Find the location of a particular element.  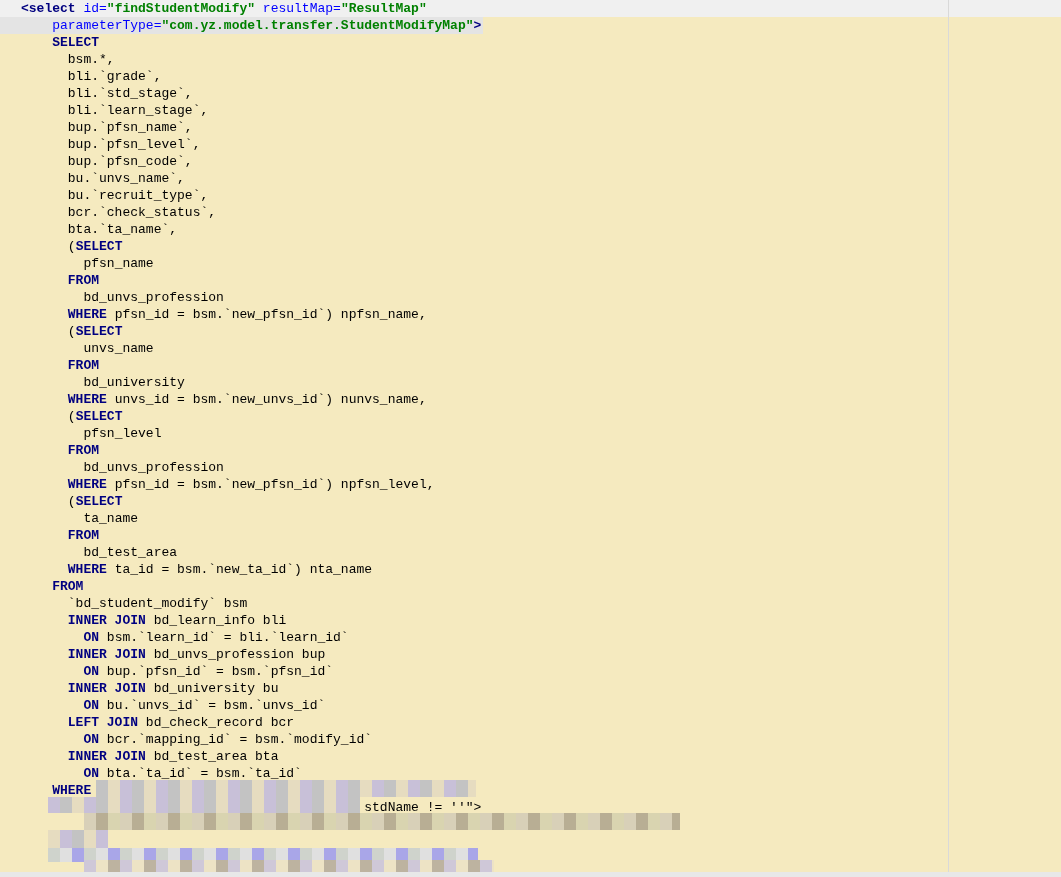

code-line: ON bcr.`mapping_id` = bsm.`modify_id` is located at coordinates (228, 739).